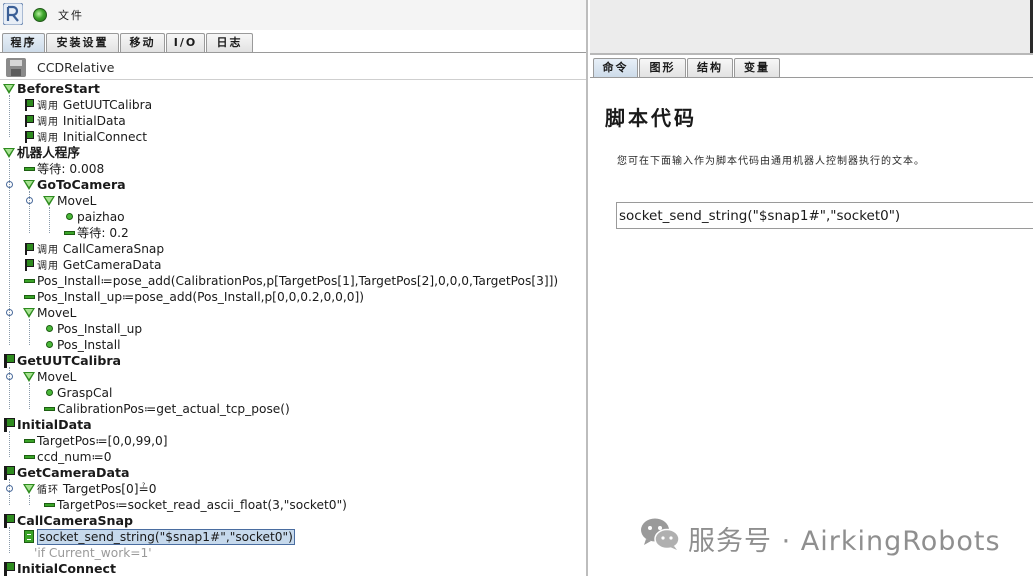  I want to click on node-label: Pos_Install_up, so click(100, 329).